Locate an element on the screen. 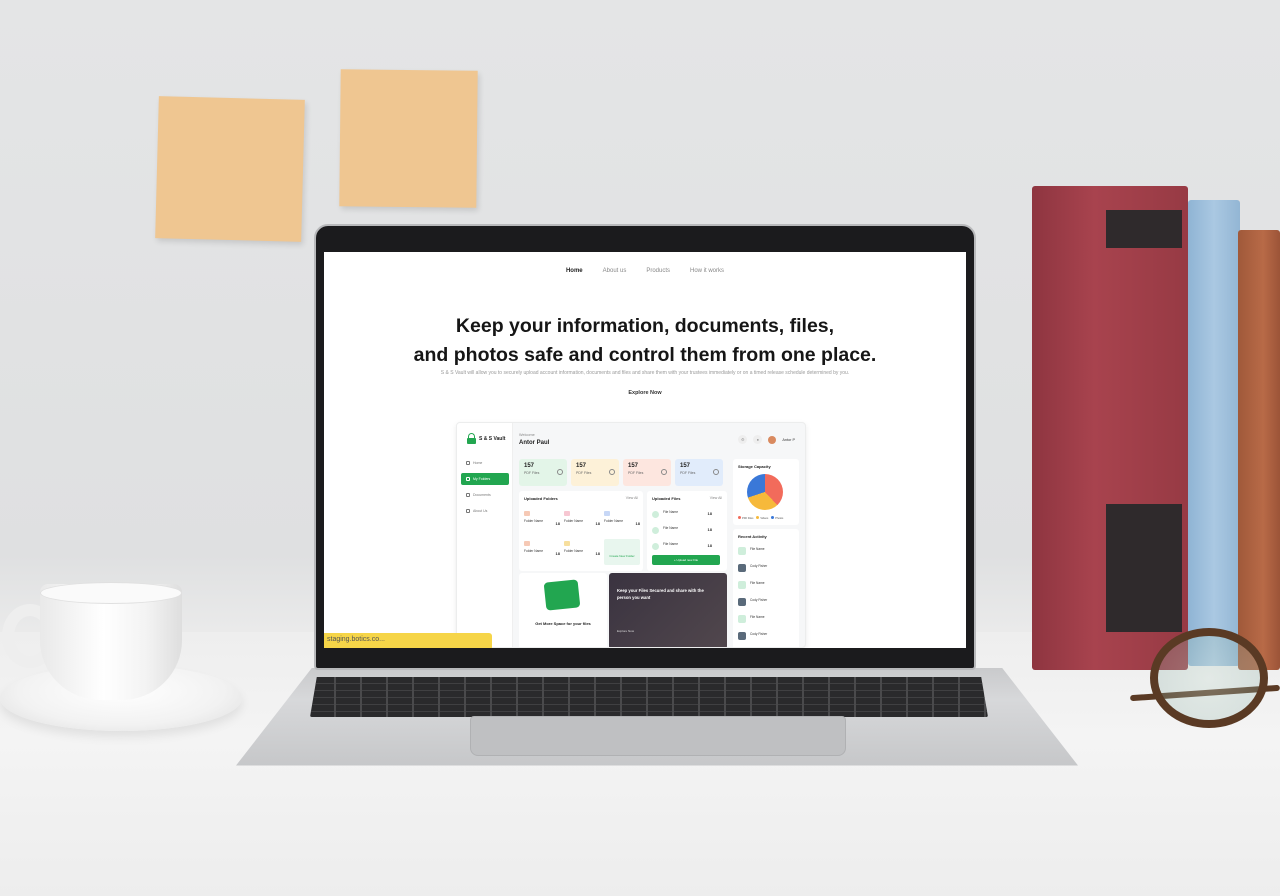 The width and height of the screenshot is (1280, 896). sidebar-nav: Home My Folders Documents About Us is located at coordinates (485, 489).